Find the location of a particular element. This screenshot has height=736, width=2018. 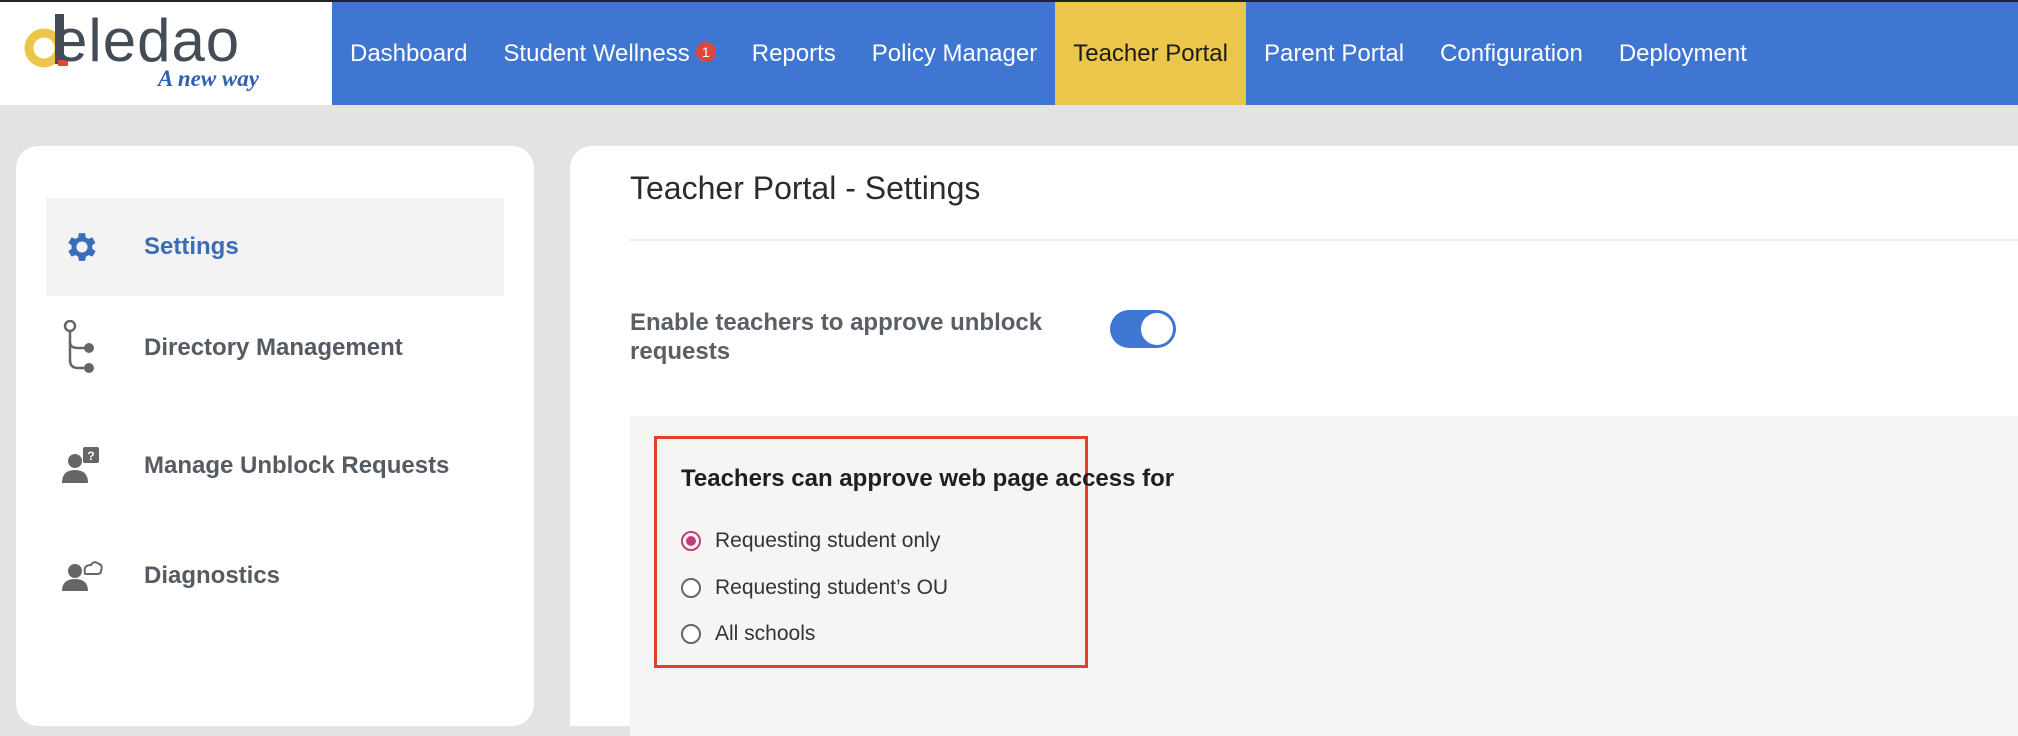

enable-unblock-toggle is located at coordinates (1143, 329).